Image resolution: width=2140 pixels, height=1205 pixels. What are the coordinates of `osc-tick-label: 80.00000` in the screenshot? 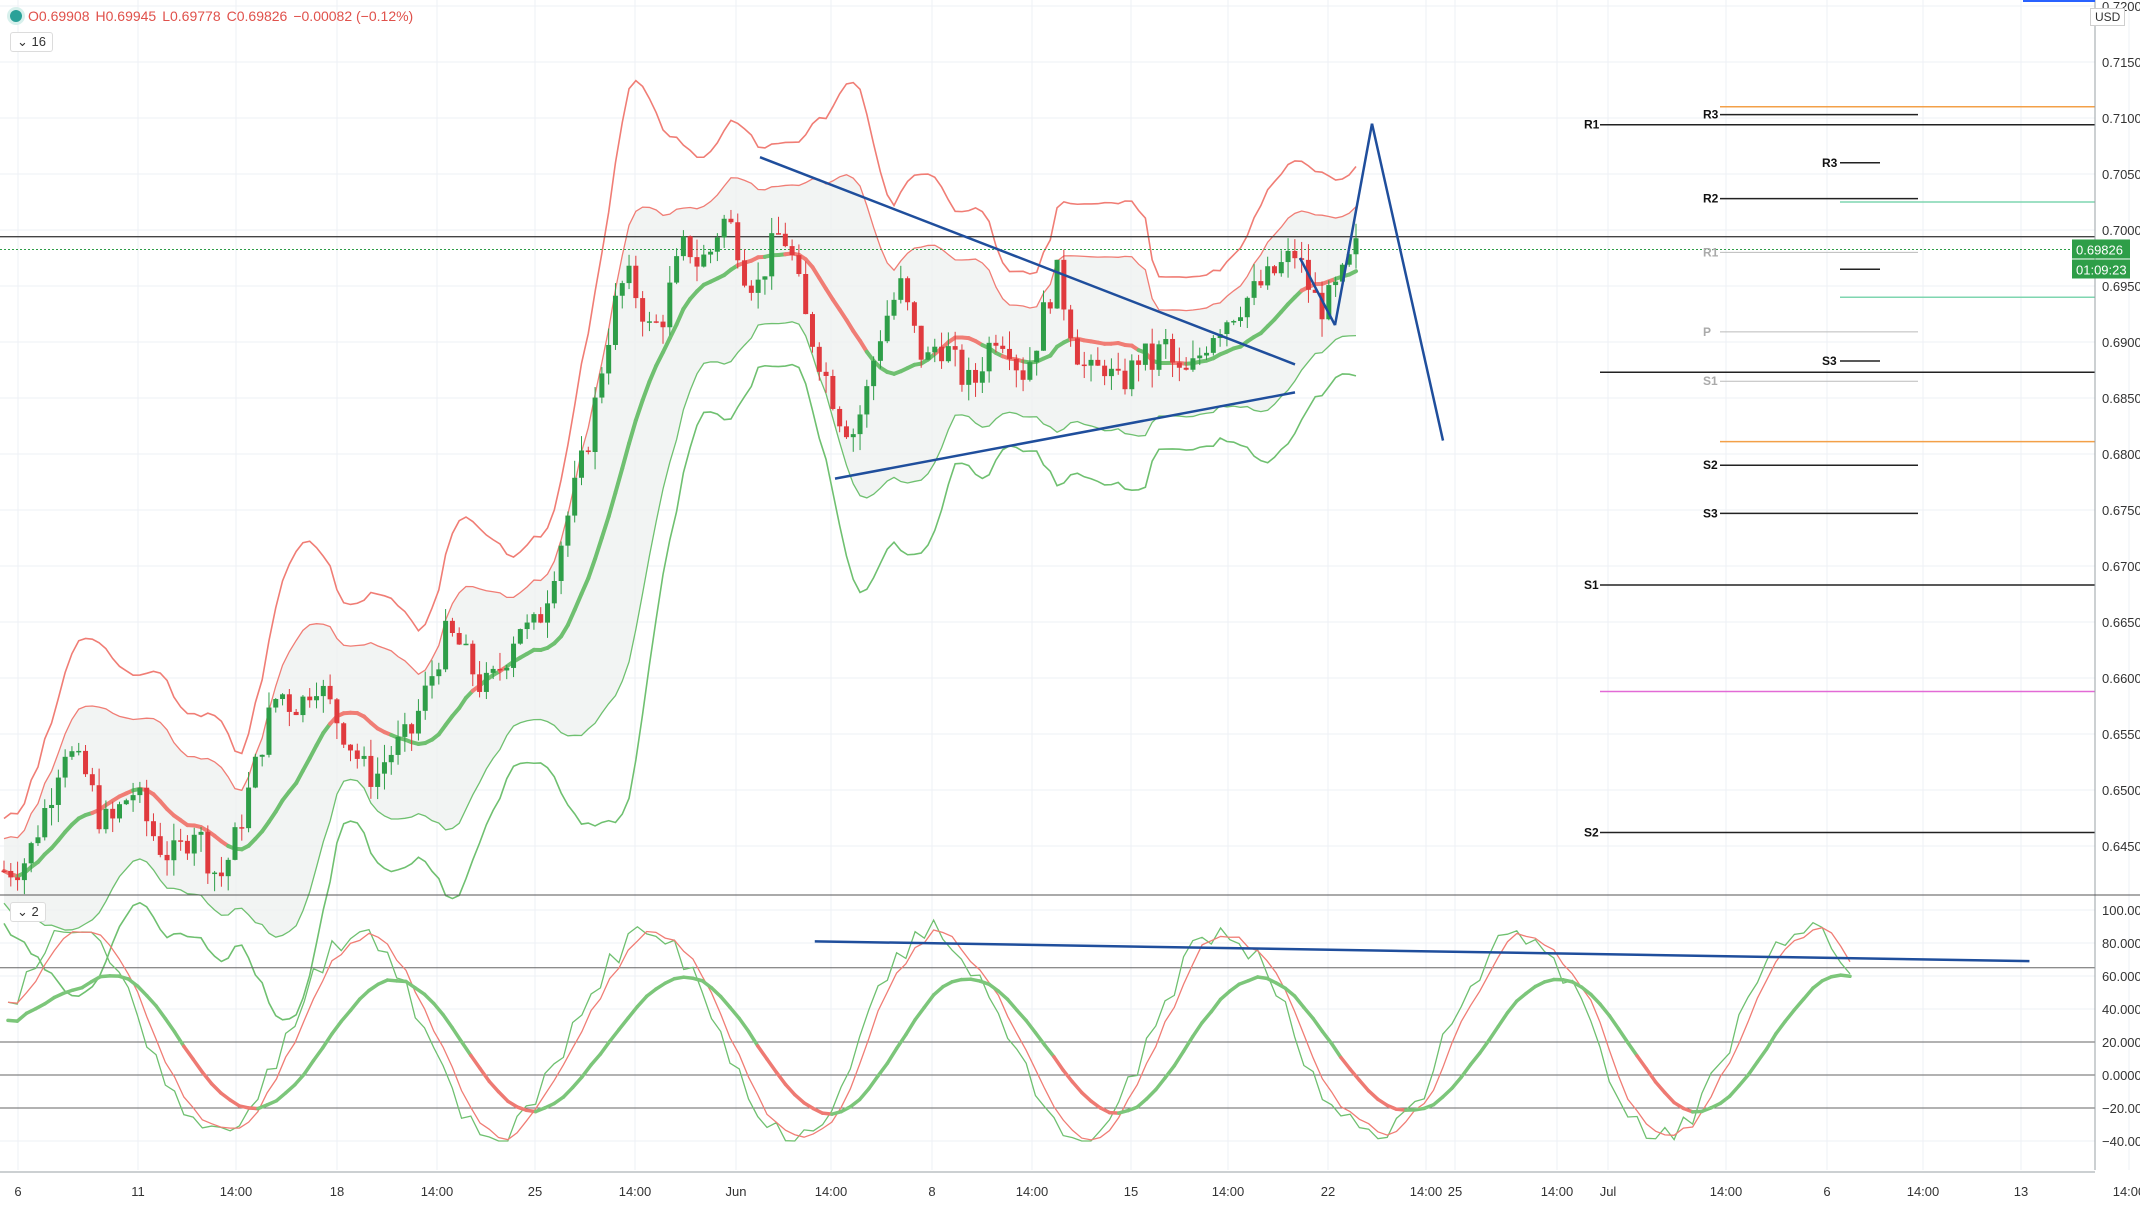 It's located at (2121, 943).